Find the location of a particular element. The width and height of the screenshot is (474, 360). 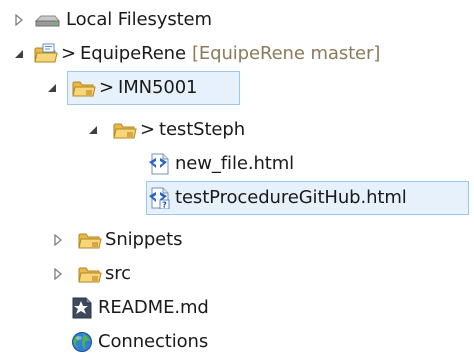

markdown-file-icon is located at coordinates (82, 308).